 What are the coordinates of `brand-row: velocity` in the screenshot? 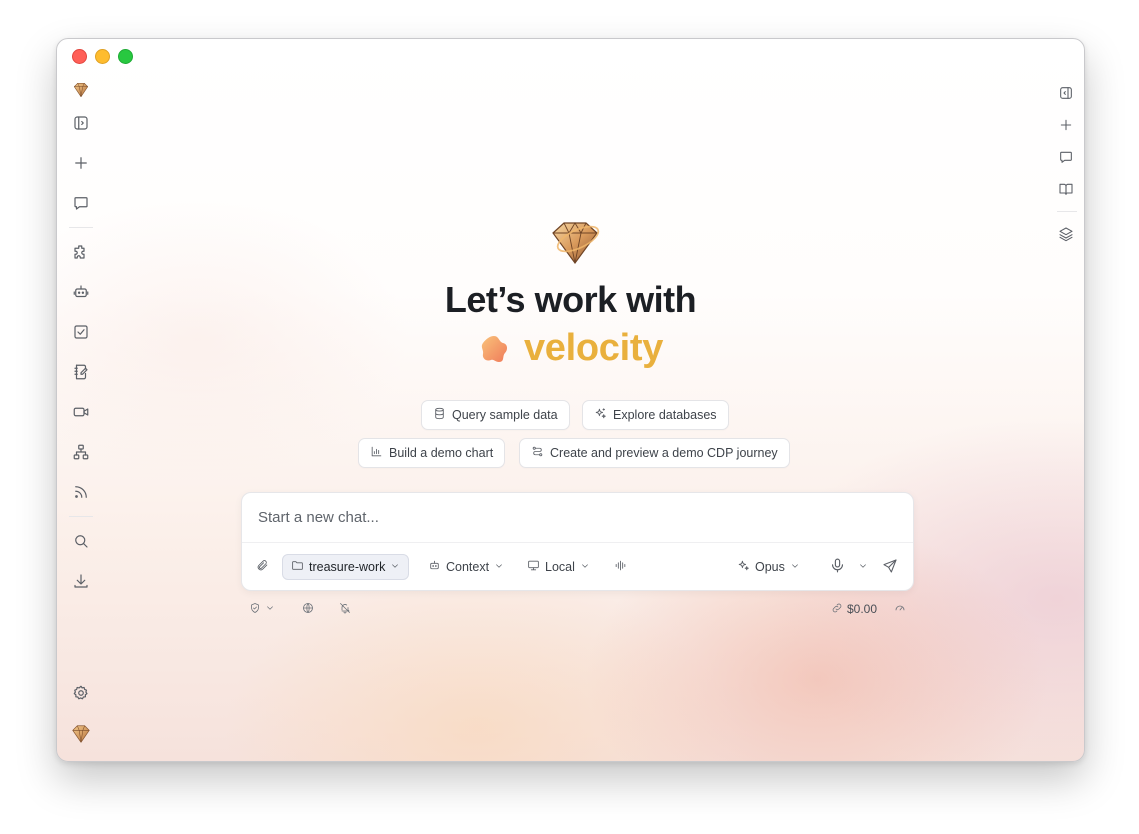 It's located at (570, 348).